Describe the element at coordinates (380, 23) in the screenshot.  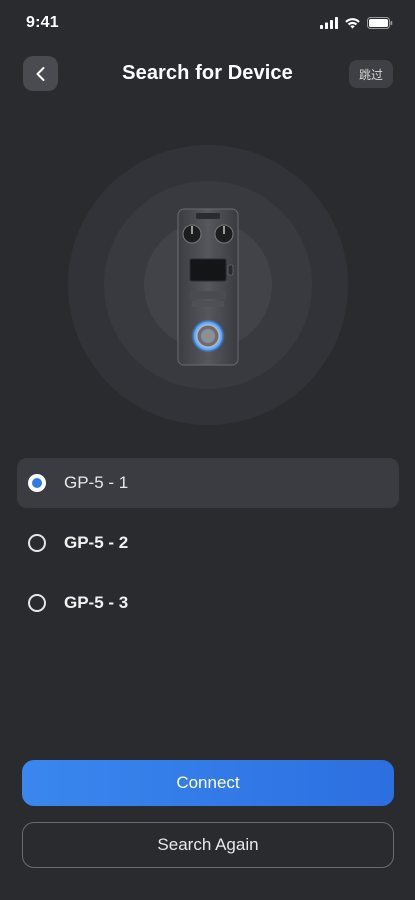
I see `battery-icon` at that location.